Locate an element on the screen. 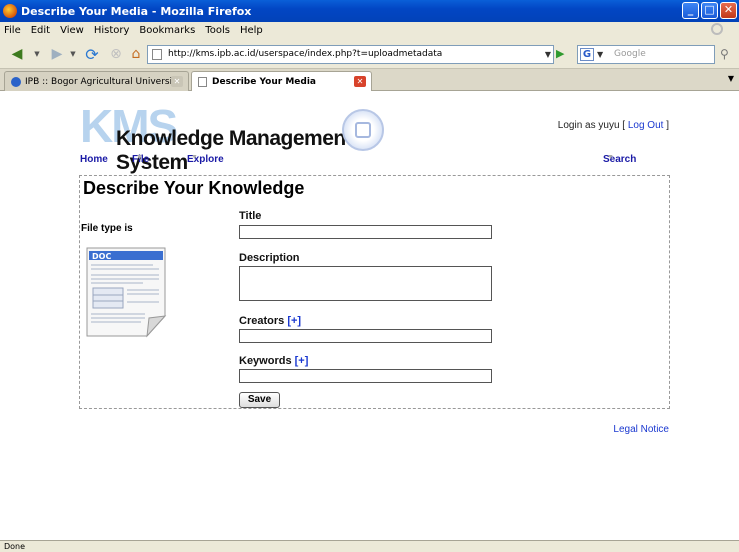 The image size is (739, 552). tab-ipb: IPB :: Bogor Agricultural University ✕ is located at coordinates (96, 81).